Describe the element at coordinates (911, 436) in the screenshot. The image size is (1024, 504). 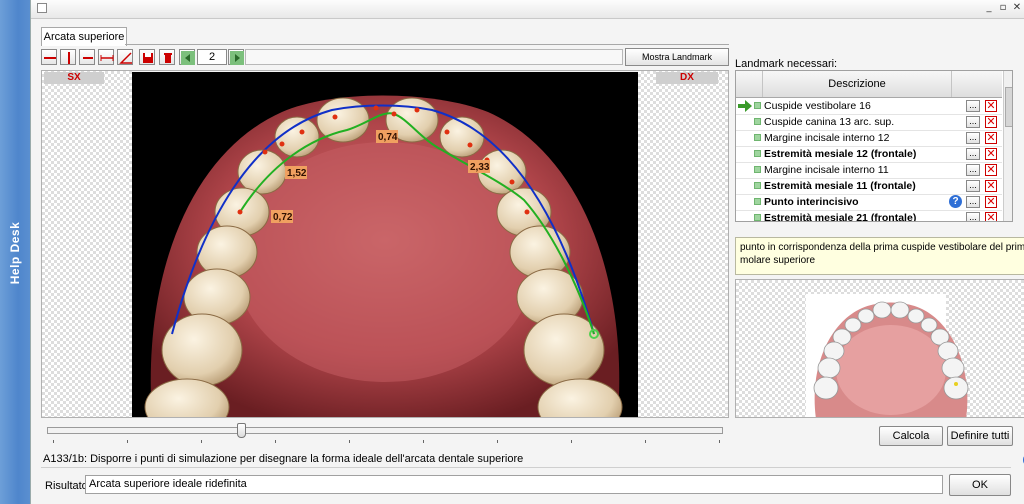
I see `calcola-button: Calcola` at that location.